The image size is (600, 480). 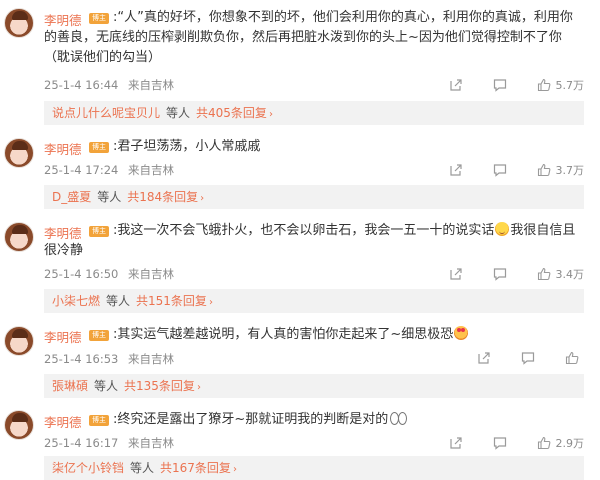 I want to click on comment-meta: 25-1-4 16:53 来自吉林, so click(x=109, y=359).